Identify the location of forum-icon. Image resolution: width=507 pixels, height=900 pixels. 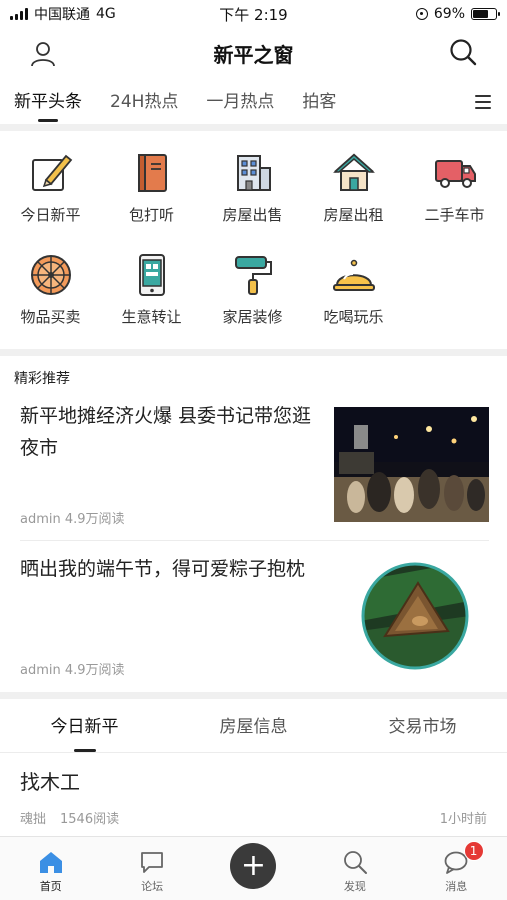
(152, 862).